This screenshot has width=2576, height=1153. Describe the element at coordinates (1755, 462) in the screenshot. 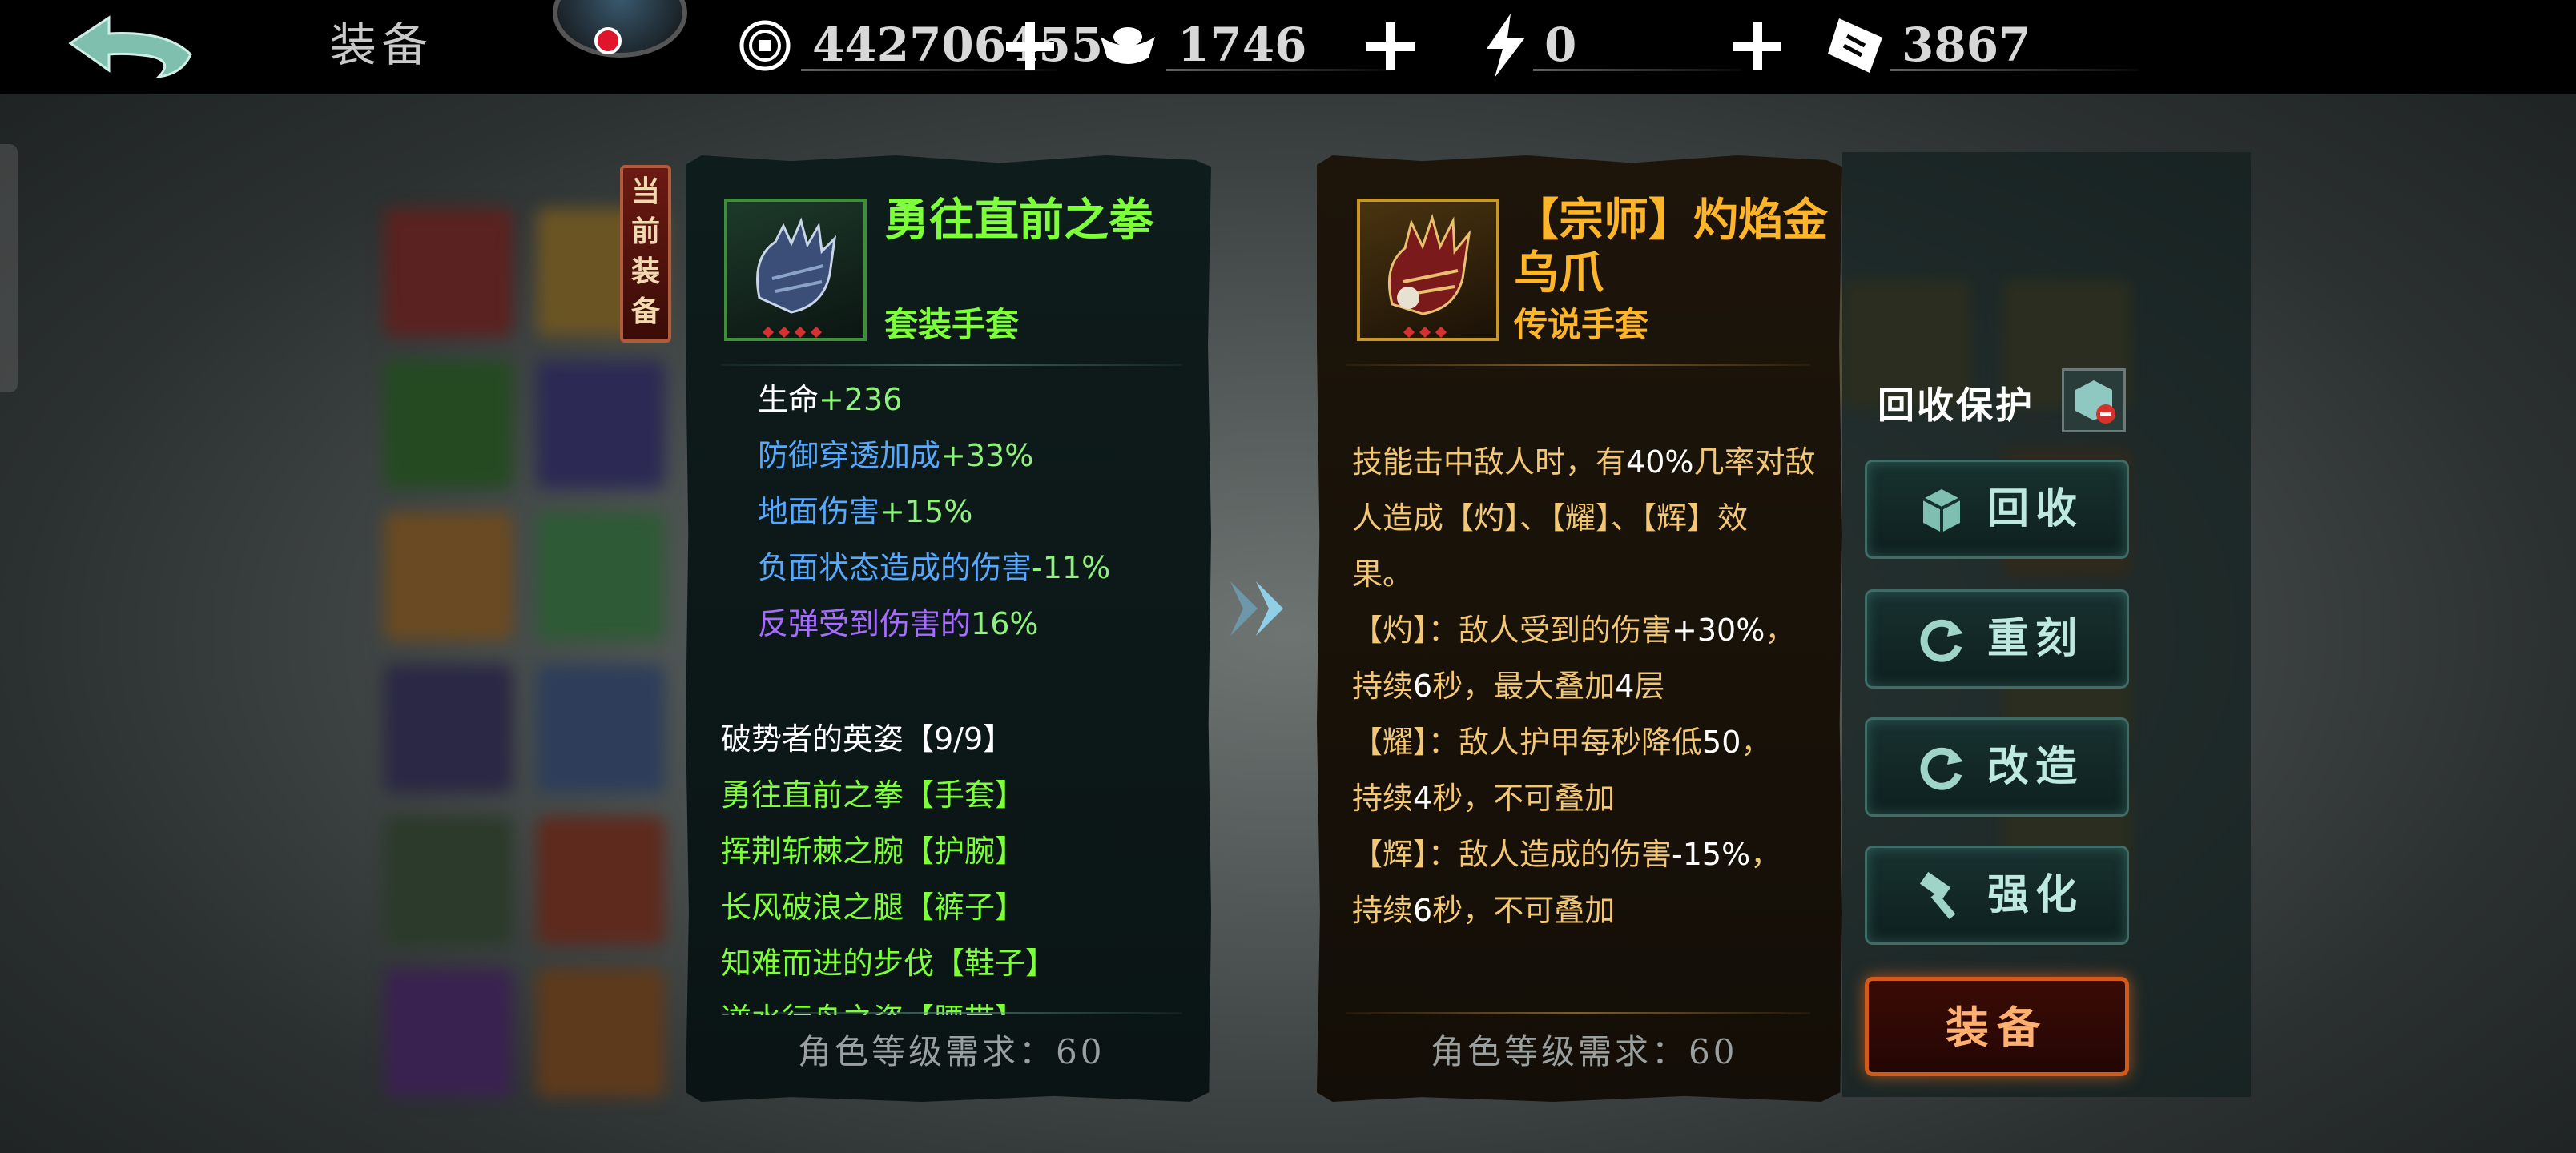

I see `description-text: 几率对敌` at that location.